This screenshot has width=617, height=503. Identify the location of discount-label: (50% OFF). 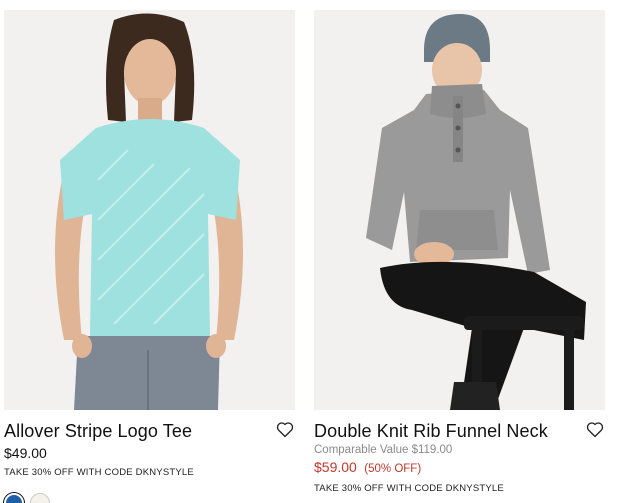
(393, 469).